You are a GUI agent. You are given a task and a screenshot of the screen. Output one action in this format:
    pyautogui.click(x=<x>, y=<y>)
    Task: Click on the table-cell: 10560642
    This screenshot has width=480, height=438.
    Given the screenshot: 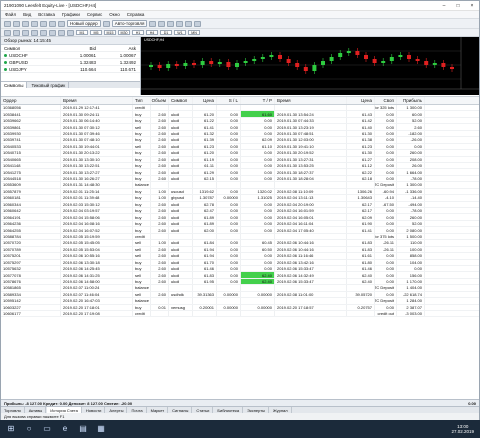 What is the action you would take?
    pyautogui.click(x=31, y=211)
    